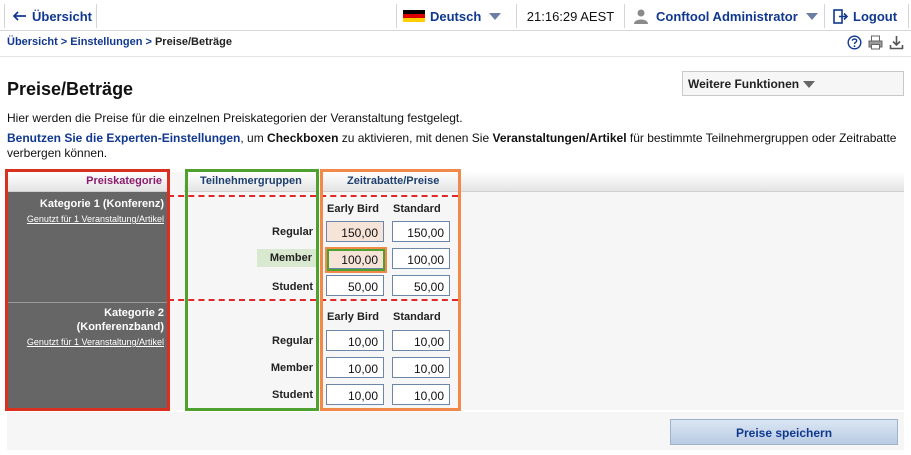  I want to click on breadcrumb-item-settings: Einstellungen, so click(106, 42).